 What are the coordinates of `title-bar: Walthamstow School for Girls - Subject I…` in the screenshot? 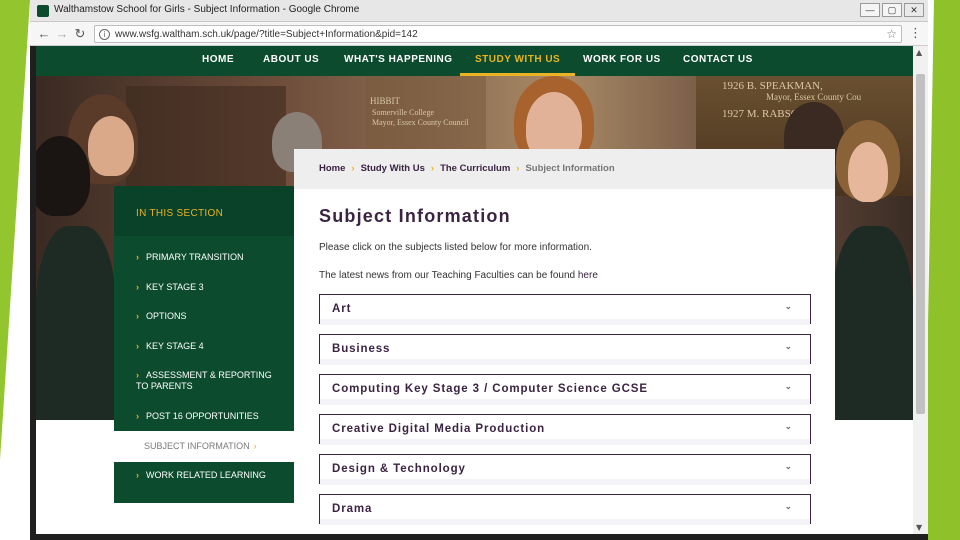 It's located at (479, 11).